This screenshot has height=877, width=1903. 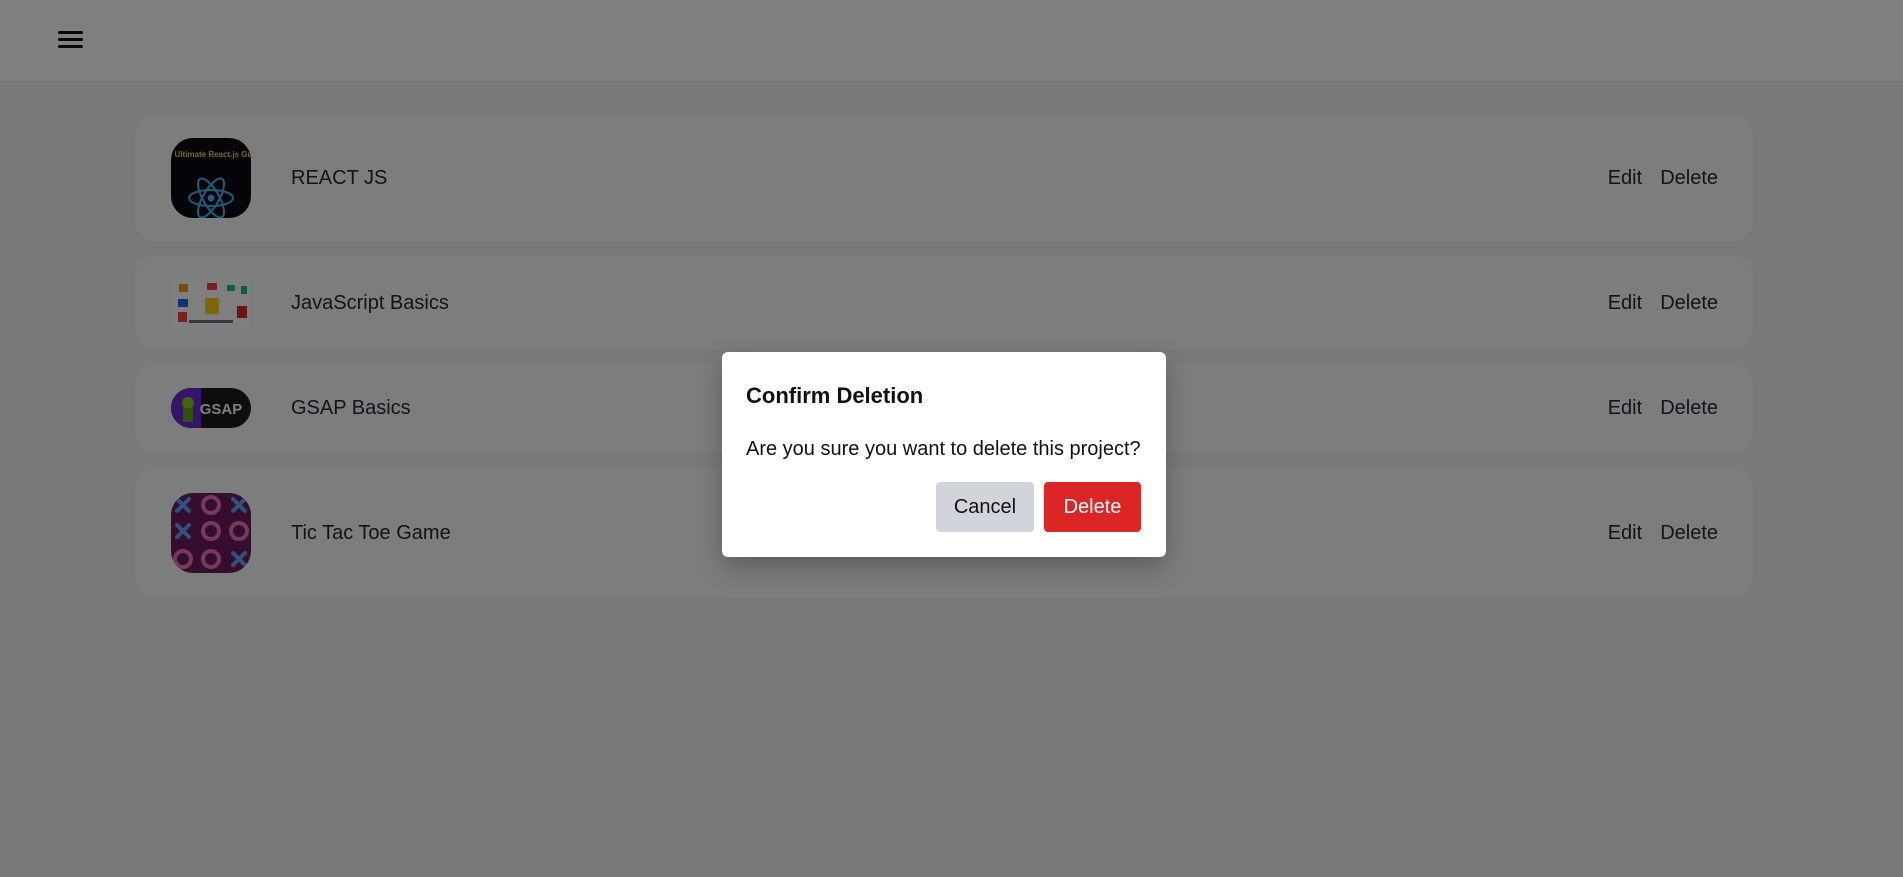 What do you see at coordinates (985, 507) in the screenshot?
I see `cancel-button: Cancel` at bounding box center [985, 507].